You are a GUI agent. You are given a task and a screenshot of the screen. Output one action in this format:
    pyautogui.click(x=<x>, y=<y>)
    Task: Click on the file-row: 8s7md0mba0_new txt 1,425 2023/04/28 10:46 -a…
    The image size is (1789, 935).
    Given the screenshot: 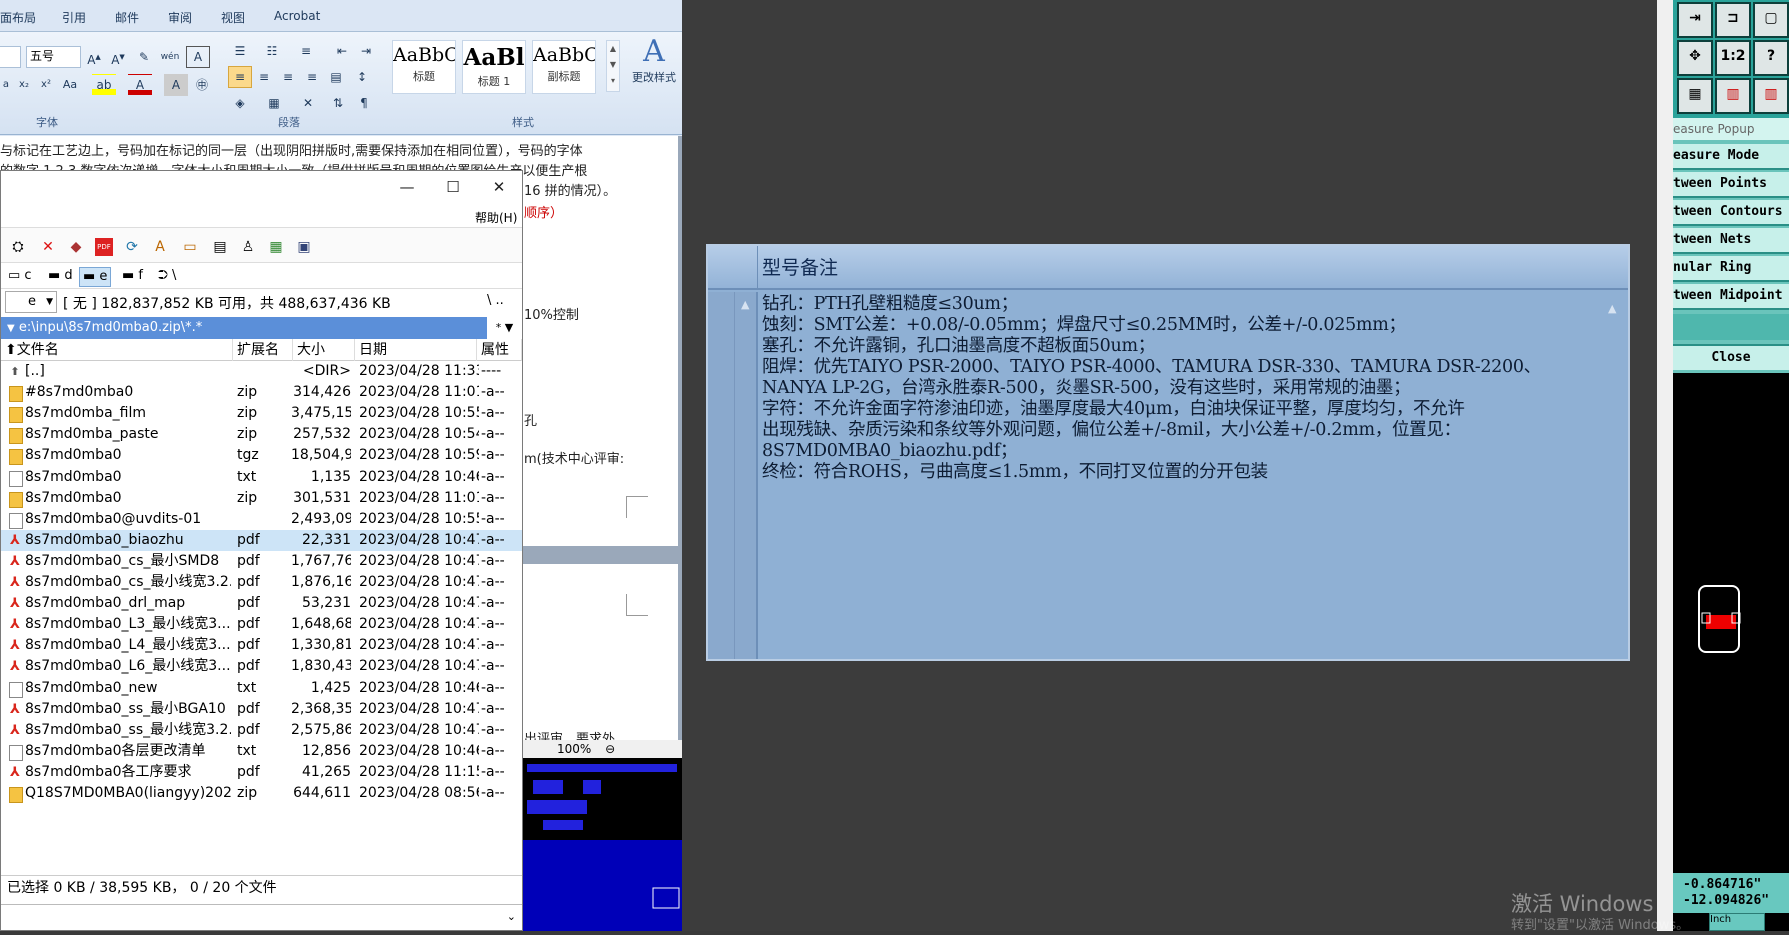 What is the action you would take?
    pyautogui.click(x=261, y=688)
    